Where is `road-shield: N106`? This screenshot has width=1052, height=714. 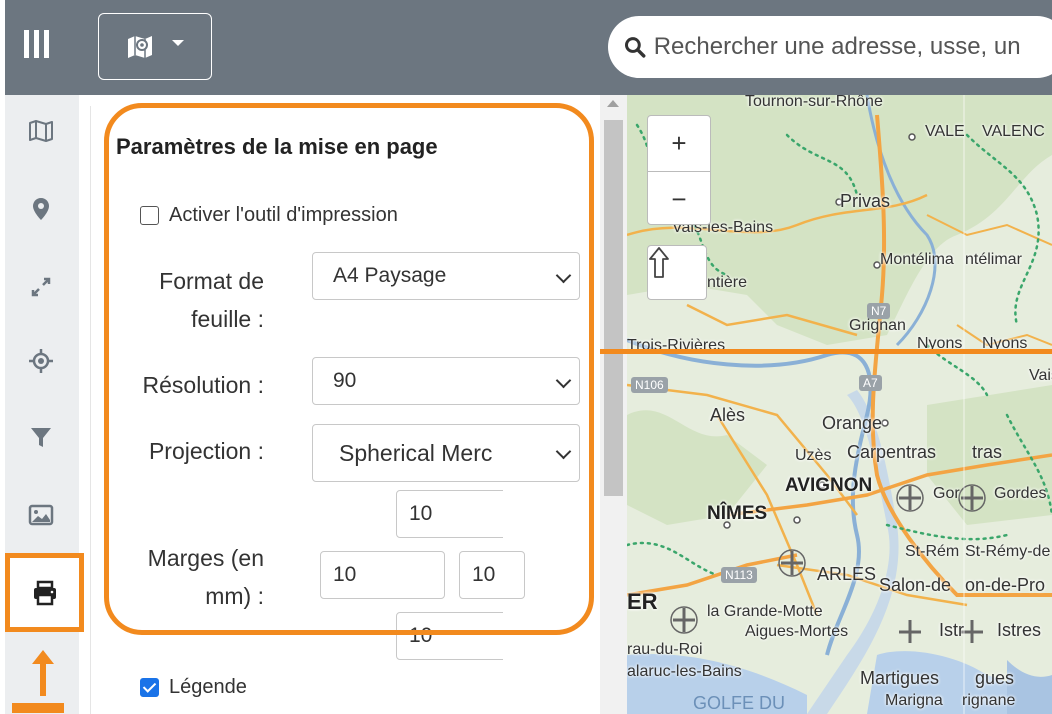
road-shield: N106 is located at coordinates (649, 385).